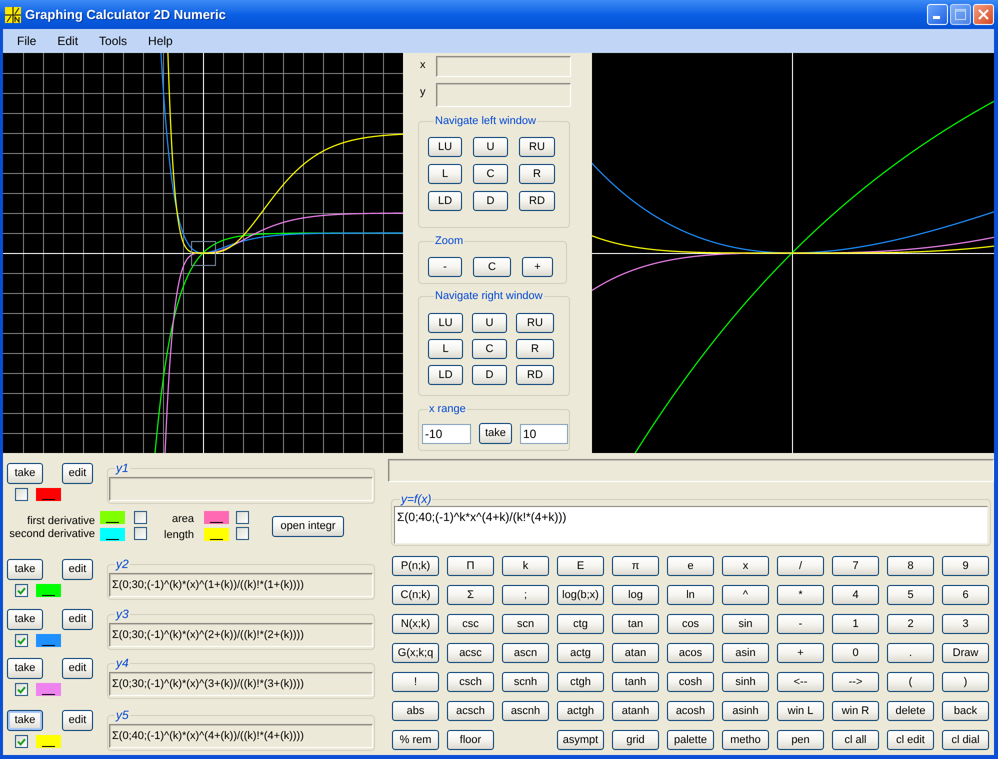  What do you see at coordinates (537, 267) in the screenshot?
I see `zoom-button: +` at bounding box center [537, 267].